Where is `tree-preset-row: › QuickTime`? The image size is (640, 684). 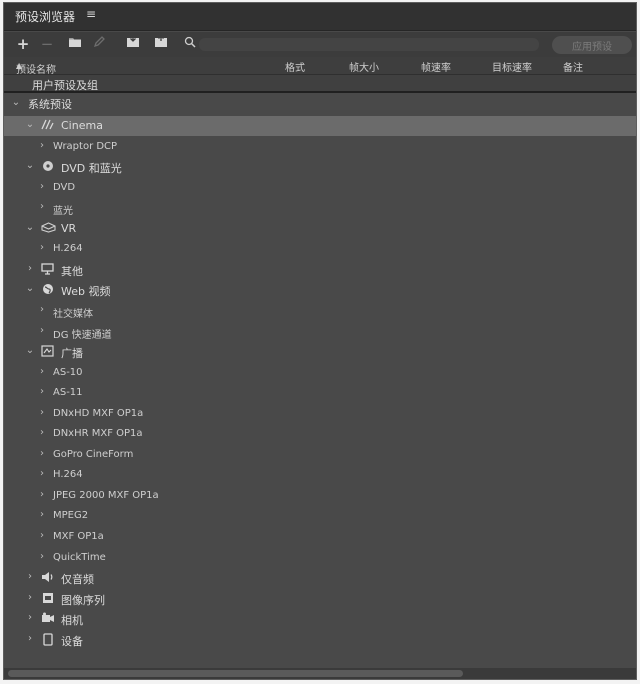 tree-preset-row: › QuickTime is located at coordinates (320, 558).